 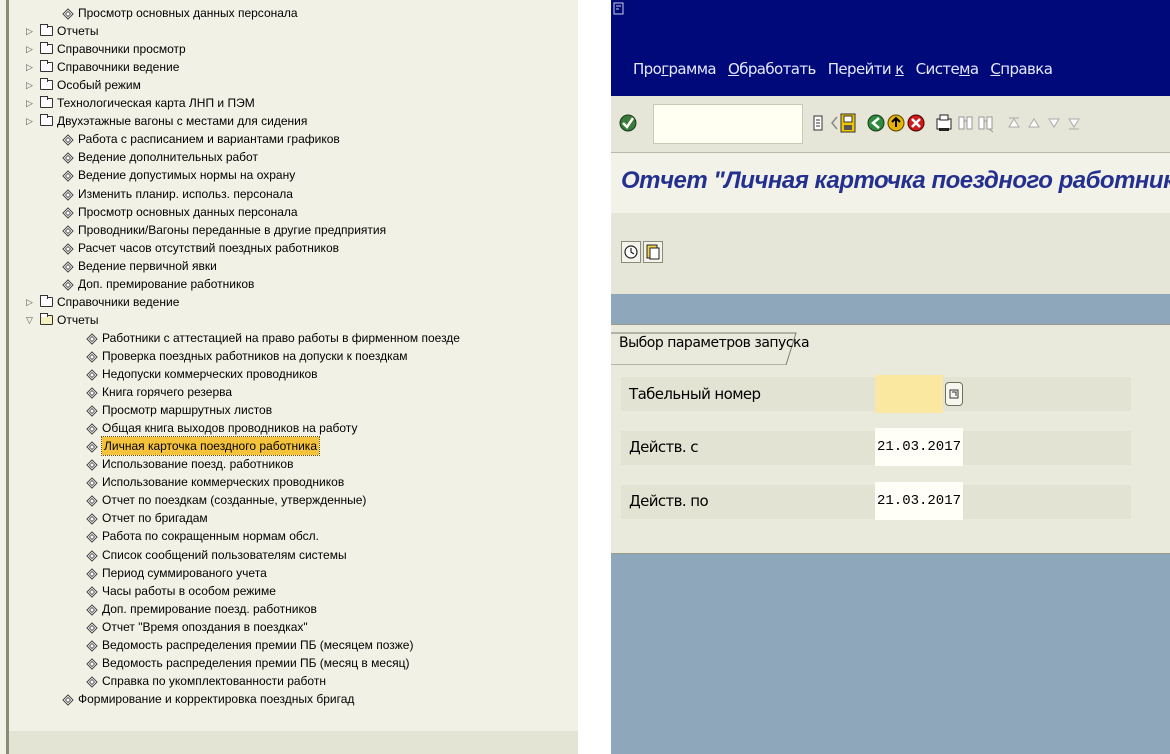 What do you see at coordinates (33, 320) in the screenshot?
I see `expanded-triangle-icon: ▽` at bounding box center [33, 320].